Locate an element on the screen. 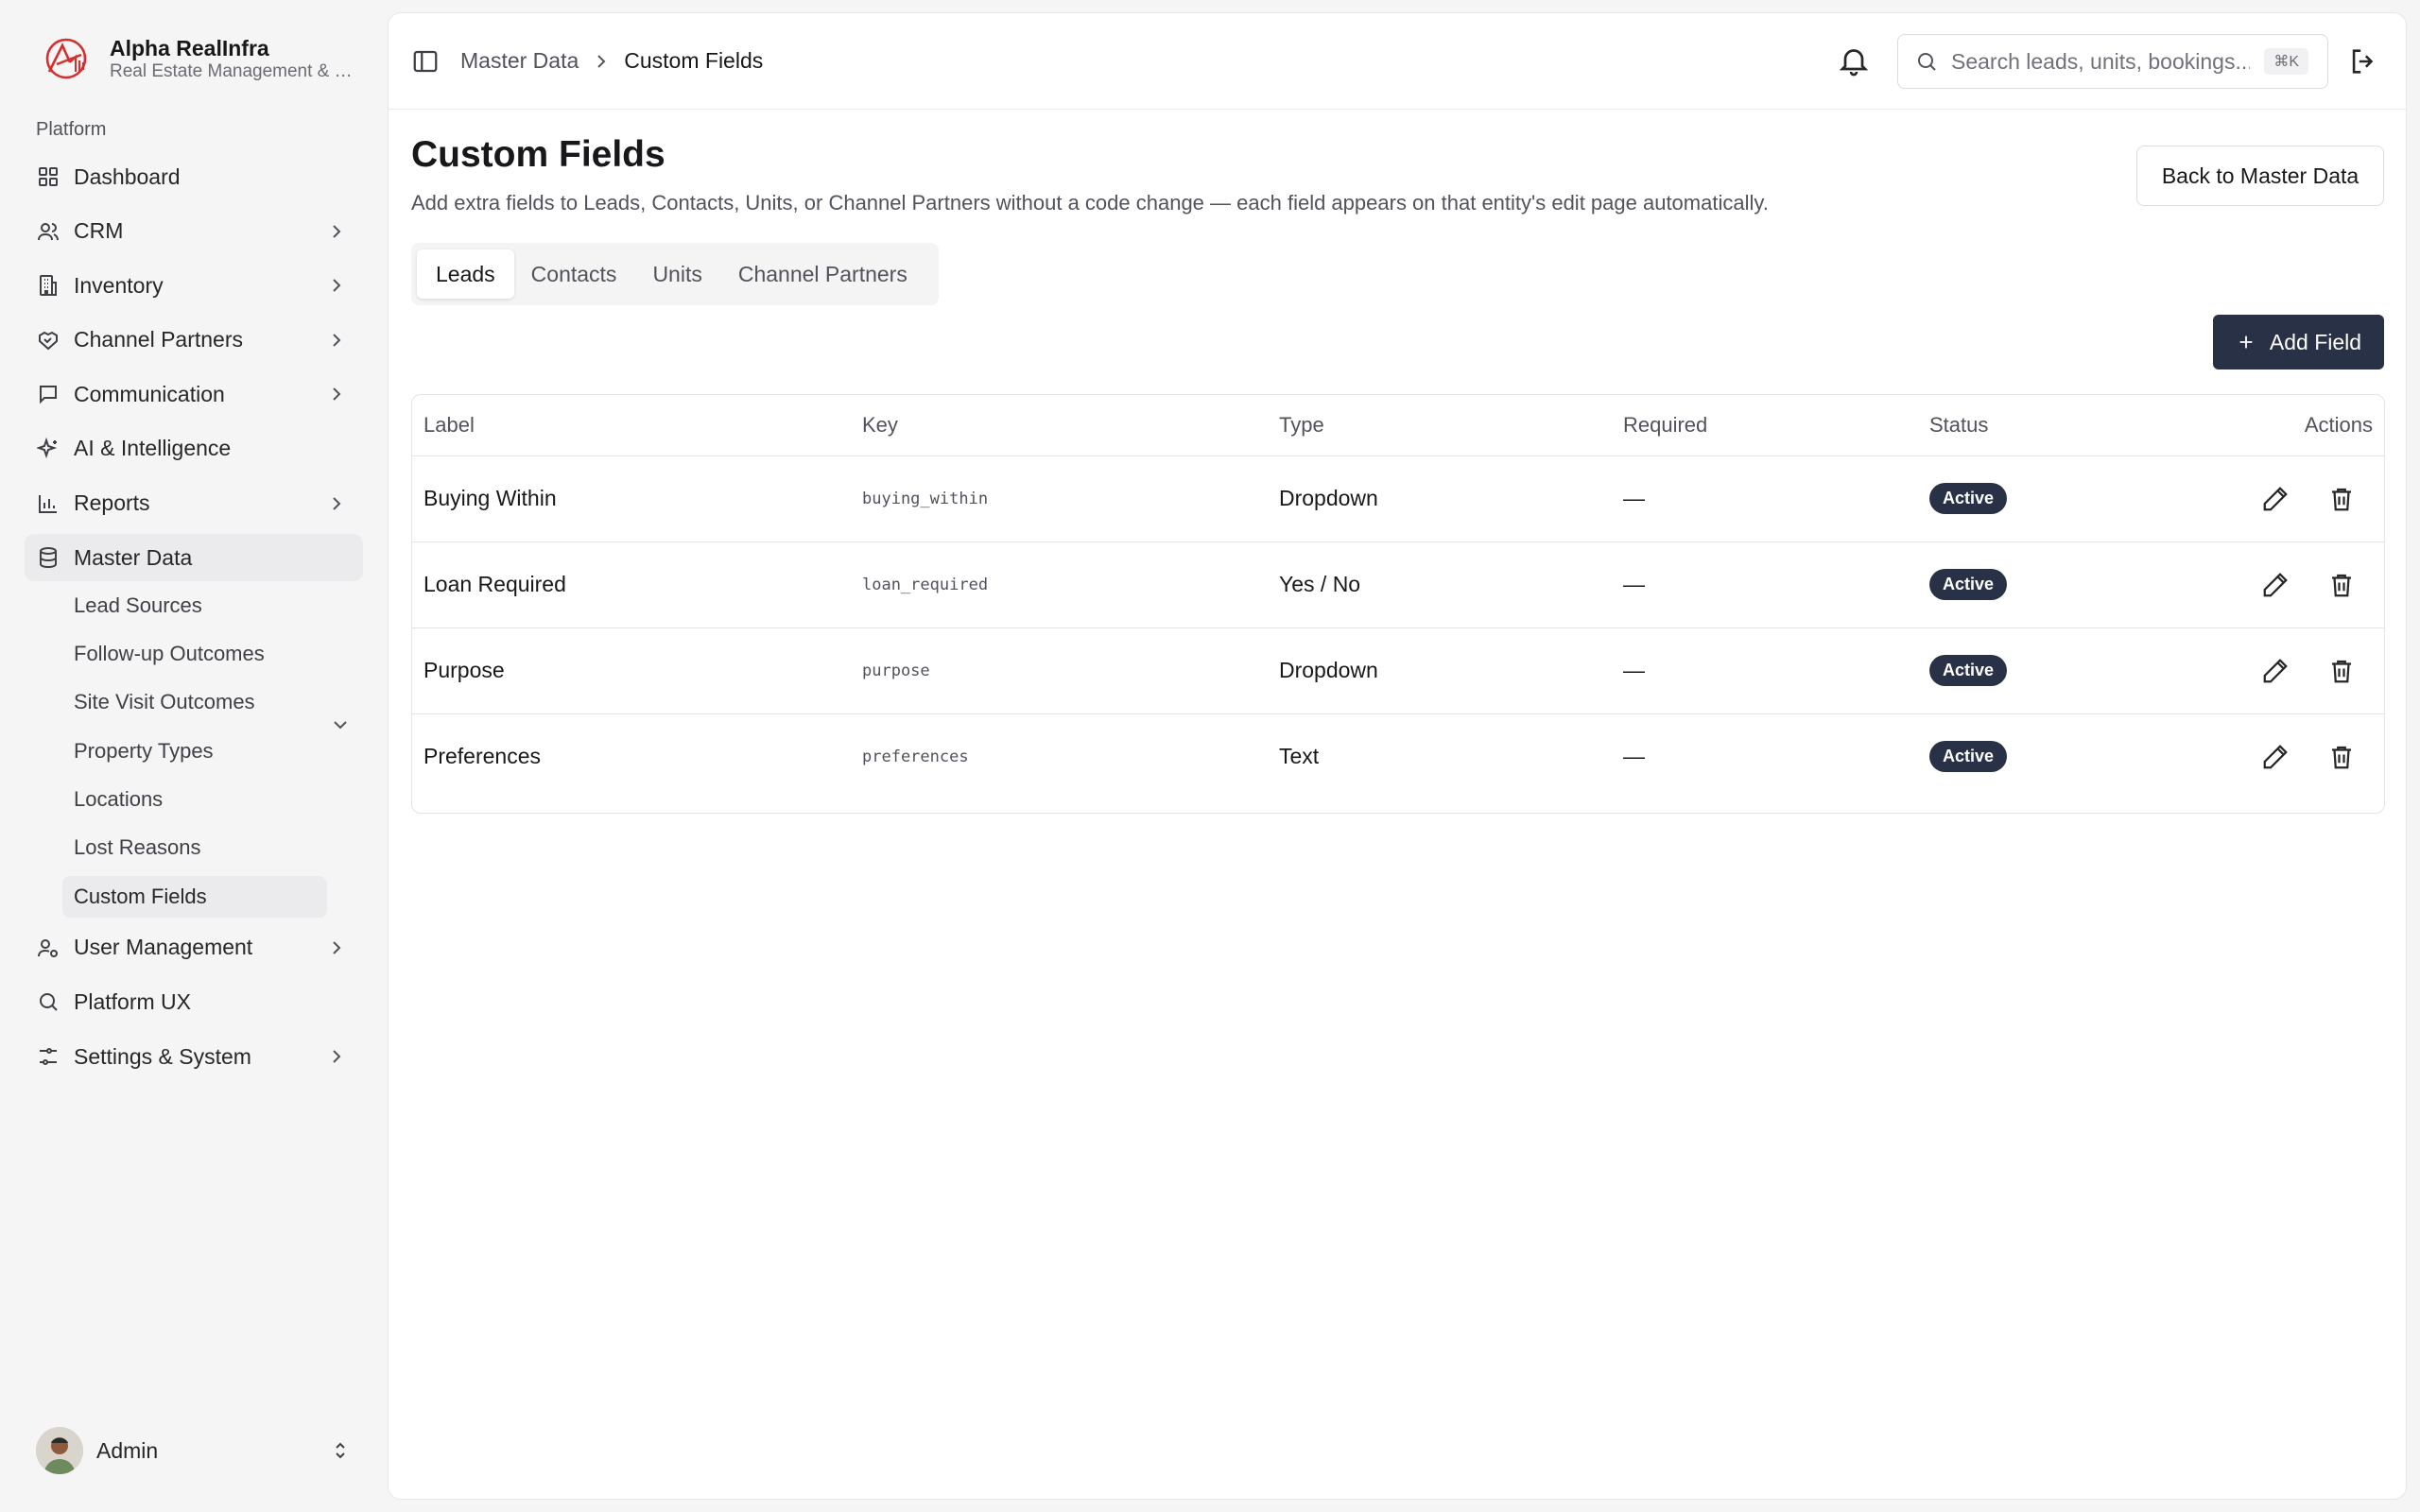  column-header-type: Type is located at coordinates (1451, 425).